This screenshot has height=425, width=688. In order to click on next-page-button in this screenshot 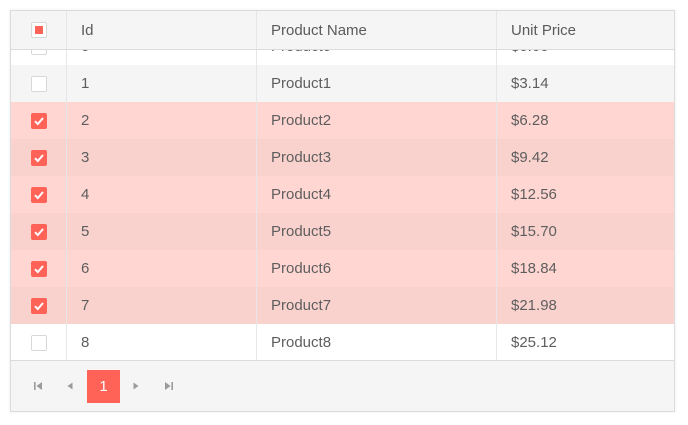, I will do `click(136, 386)`.